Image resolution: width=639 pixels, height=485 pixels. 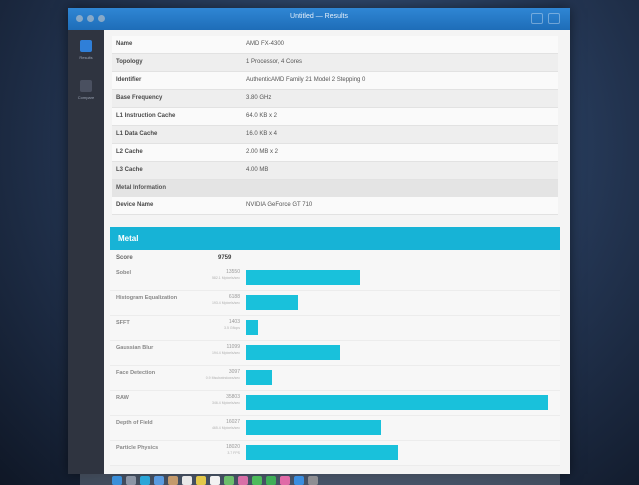 What do you see at coordinates (129, 80) in the screenshot?
I see `info-key: Identifier` at bounding box center [129, 80].